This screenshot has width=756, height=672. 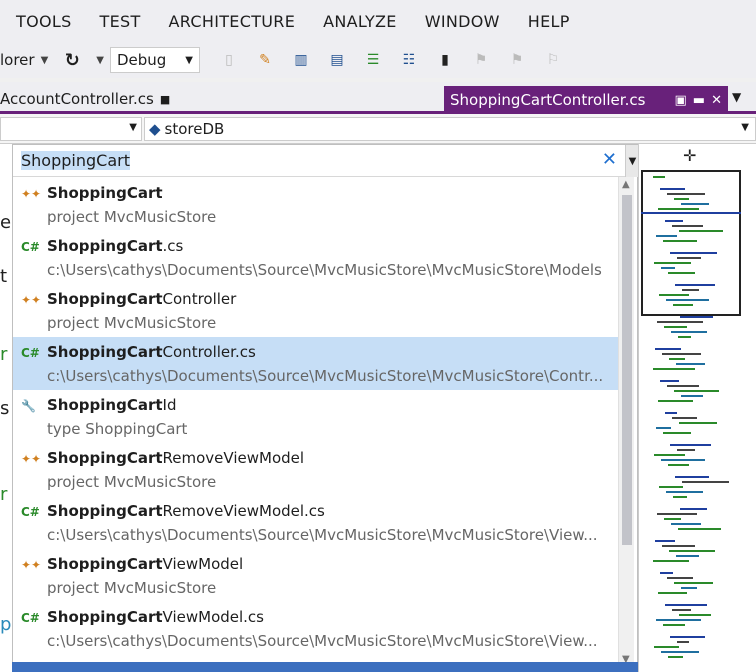 What do you see at coordinates (154, 60) in the screenshot?
I see `configuration-dropdown: Debug ▼` at bounding box center [154, 60].